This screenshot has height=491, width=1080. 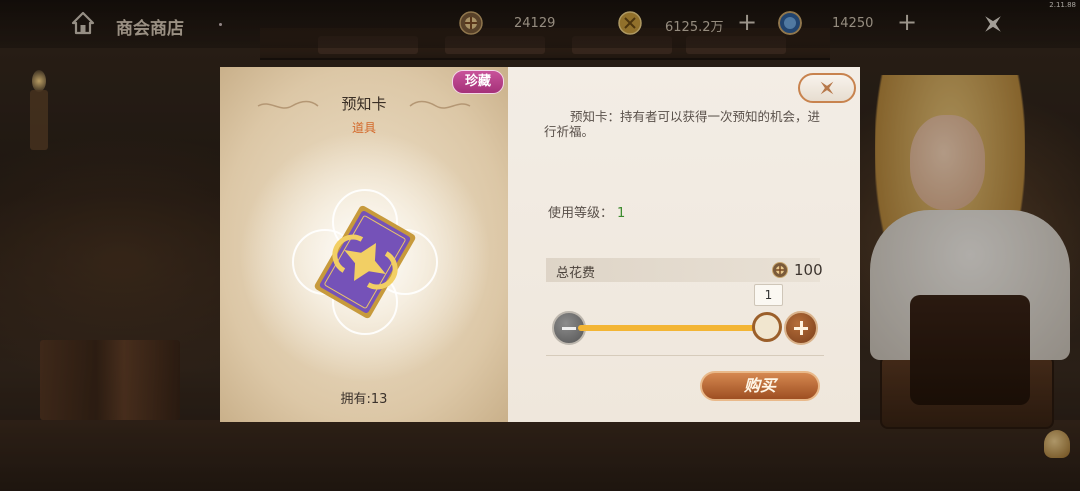 What do you see at coordinates (780, 270) in the screenshot?
I see `guild-coin-icon` at bounding box center [780, 270].